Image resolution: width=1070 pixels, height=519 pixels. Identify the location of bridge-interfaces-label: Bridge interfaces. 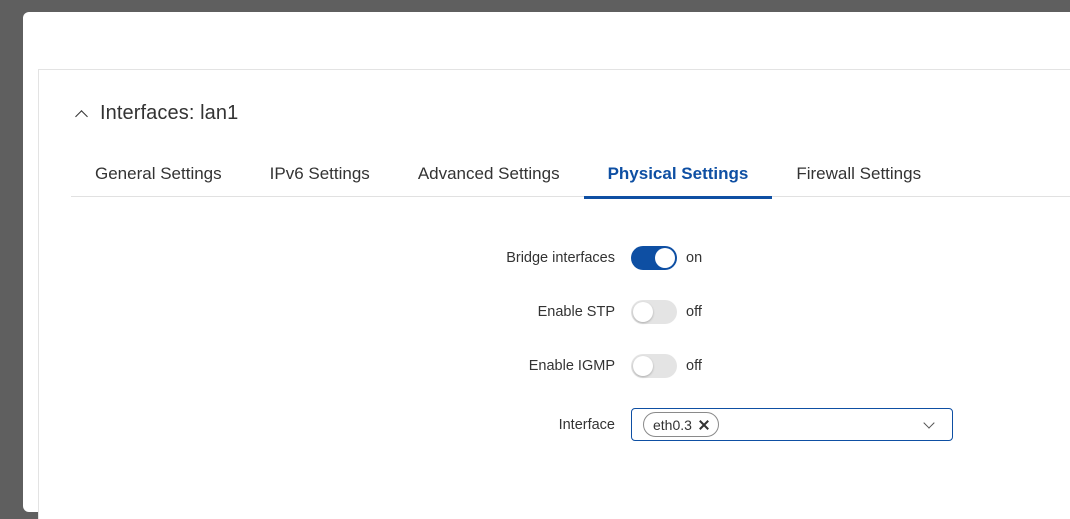
(560, 258).